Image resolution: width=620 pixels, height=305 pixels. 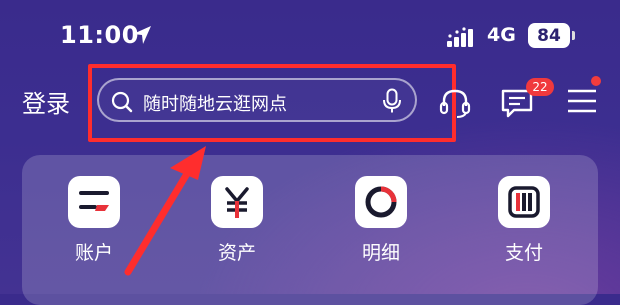 I want to click on customer-service-headset-icon, so click(x=455, y=103).